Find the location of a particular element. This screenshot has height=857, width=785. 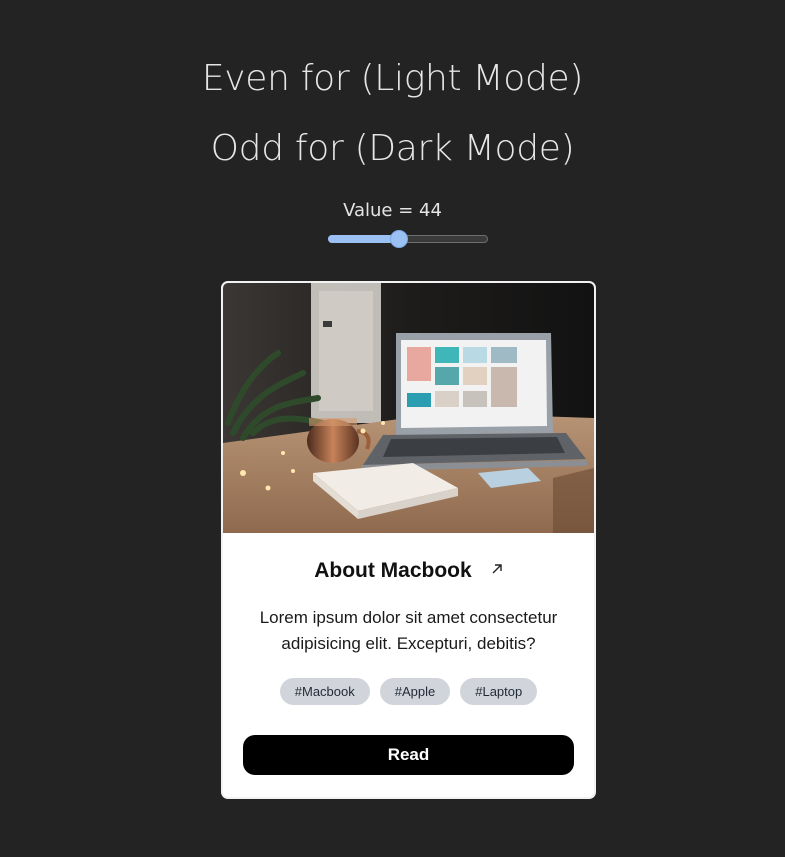

card-title-row: About Macbook is located at coordinates (408, 571).